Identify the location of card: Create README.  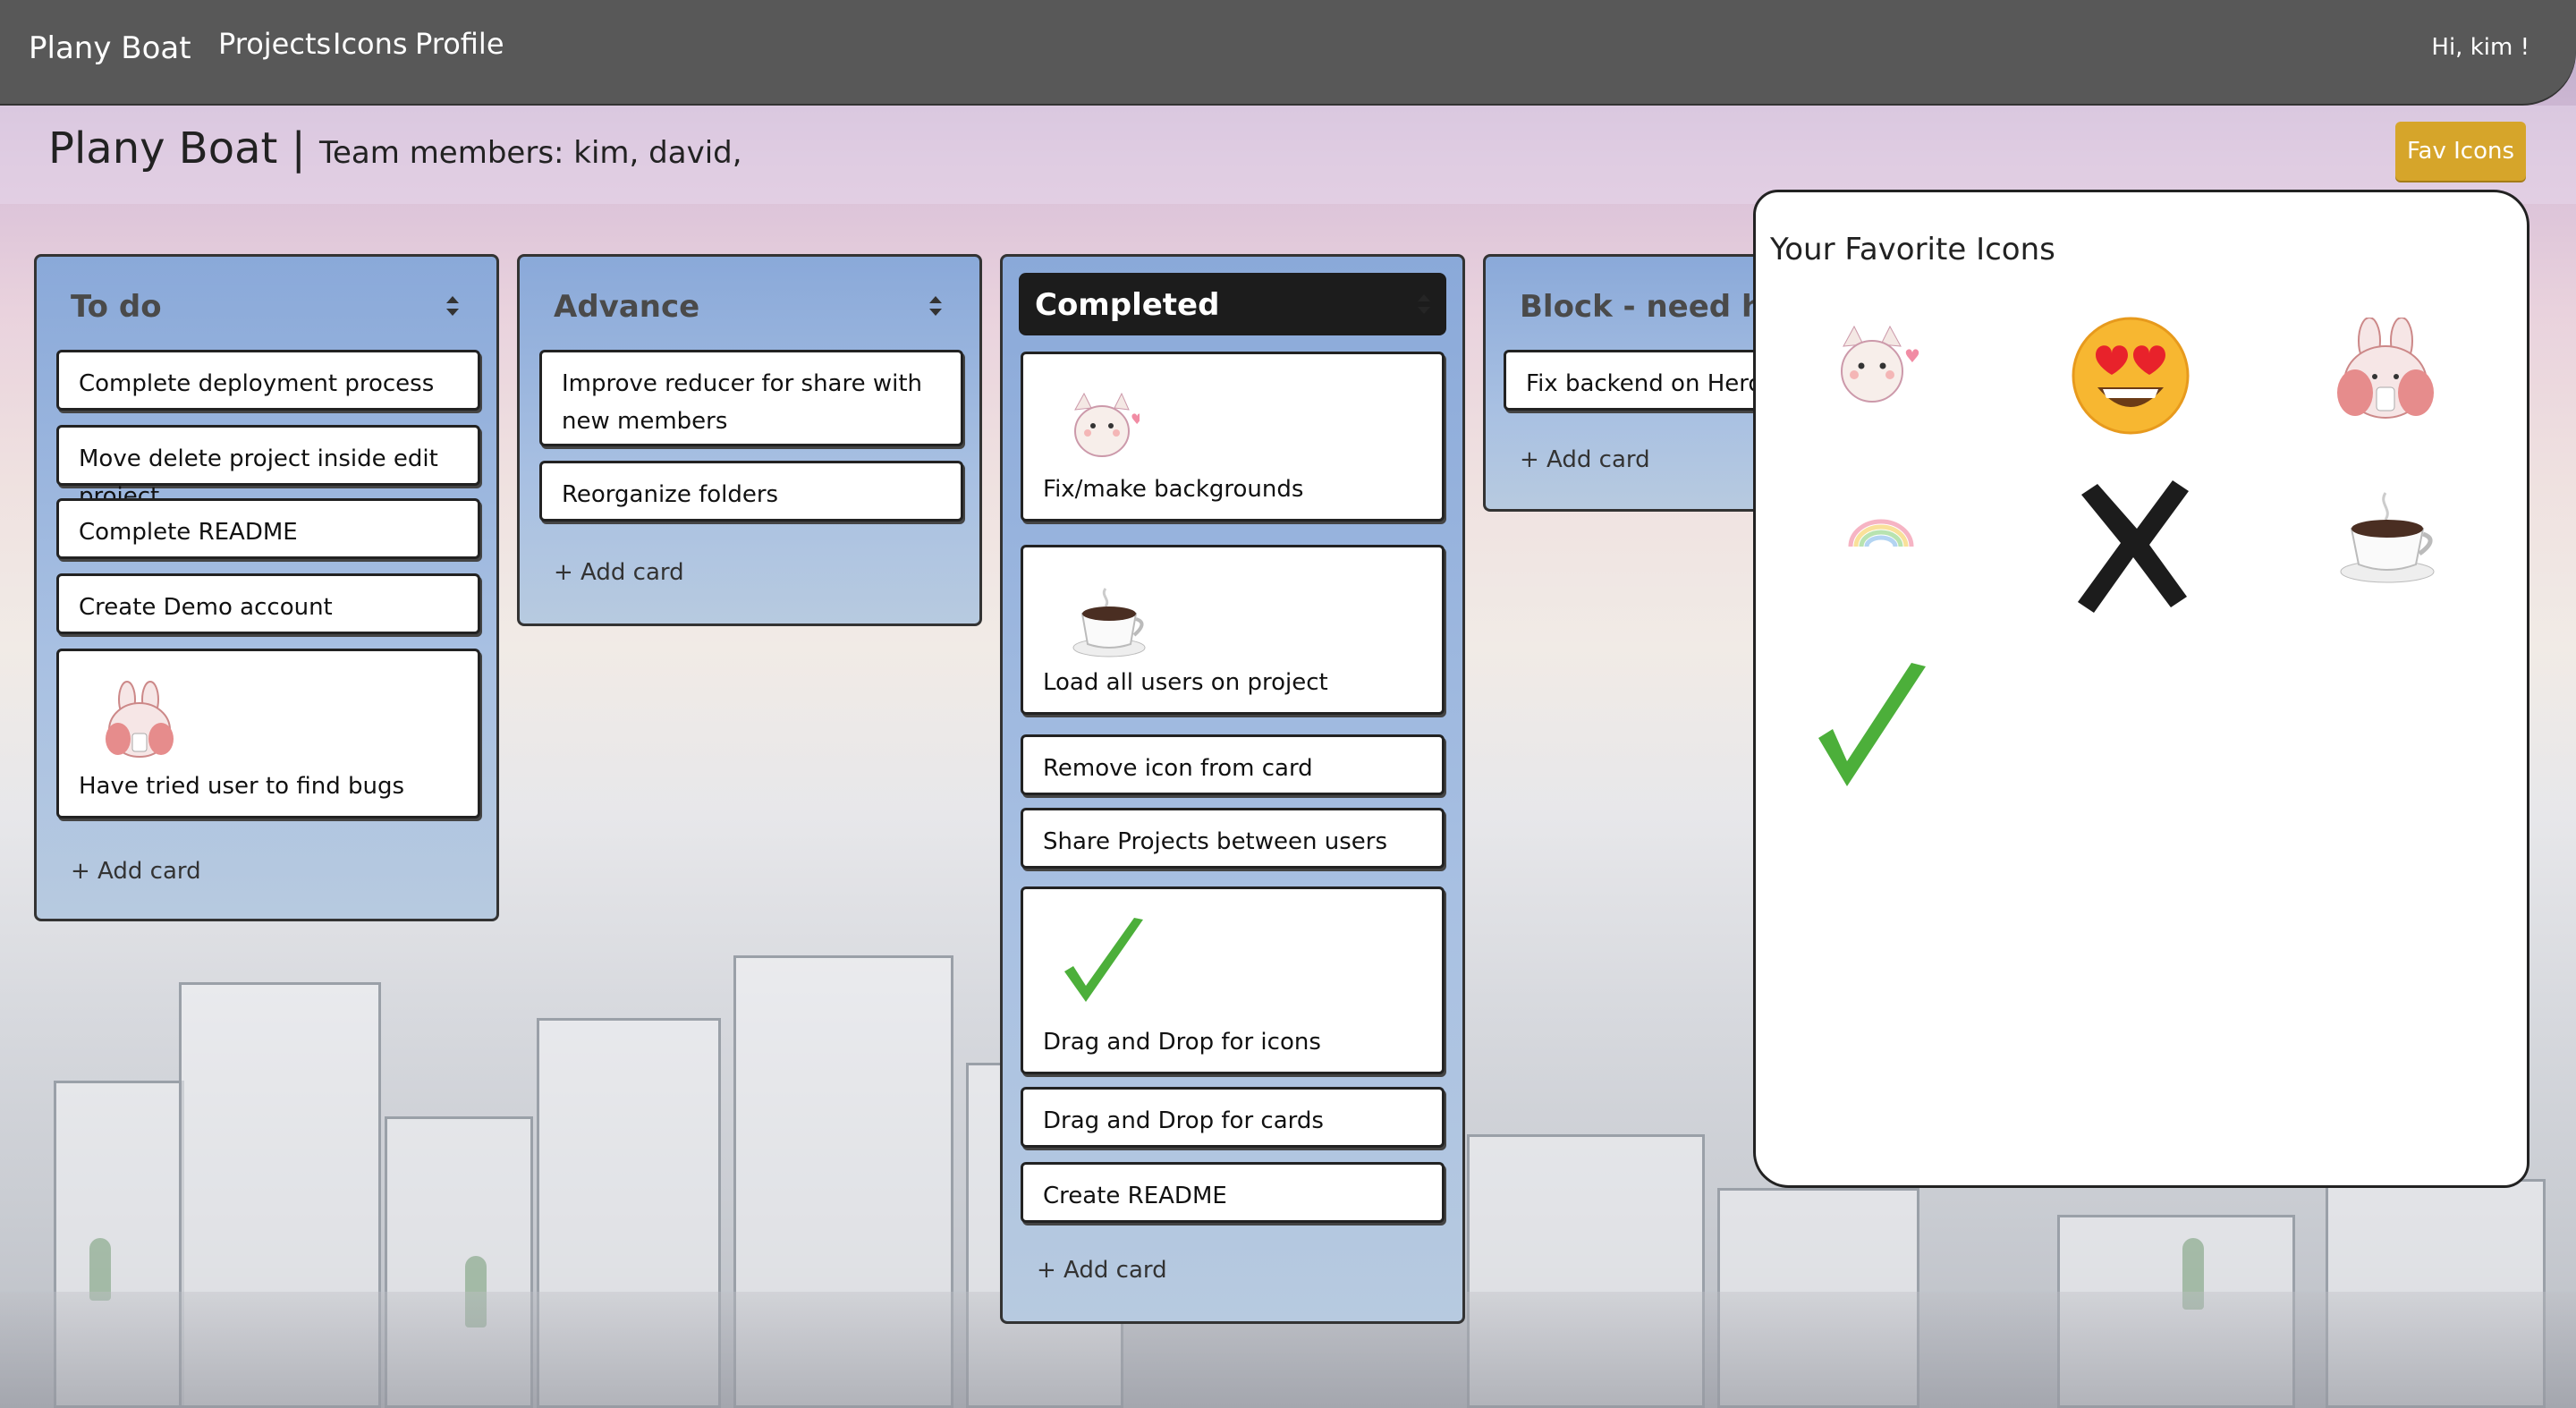
(1233, 1192).